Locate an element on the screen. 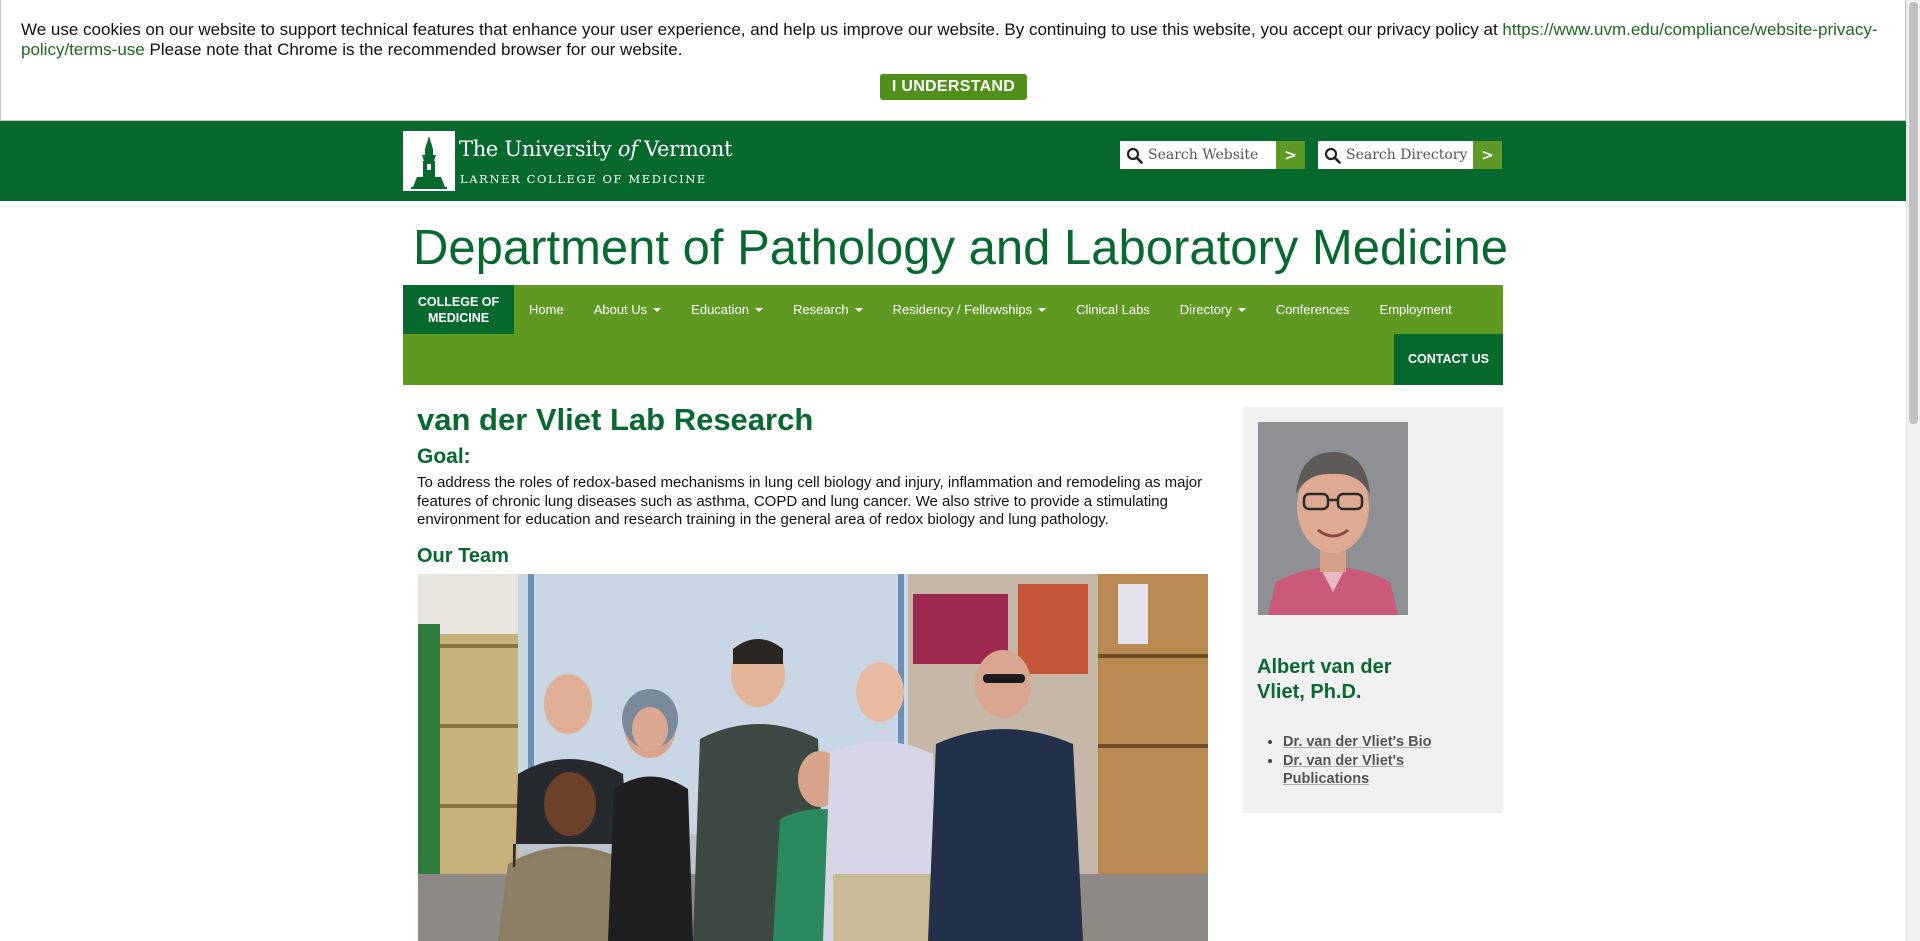 This screenshot has height=941, width=1920. nav-item-conferences: Conferences is located at coordinates (1313, 309).